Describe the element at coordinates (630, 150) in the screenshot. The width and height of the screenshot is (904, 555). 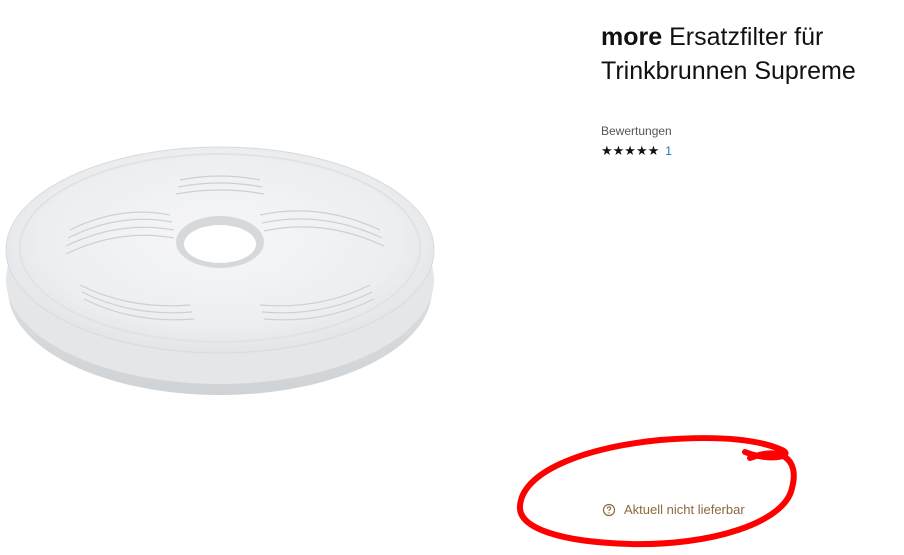
I see `star-rating: ★★★★★` at that location.